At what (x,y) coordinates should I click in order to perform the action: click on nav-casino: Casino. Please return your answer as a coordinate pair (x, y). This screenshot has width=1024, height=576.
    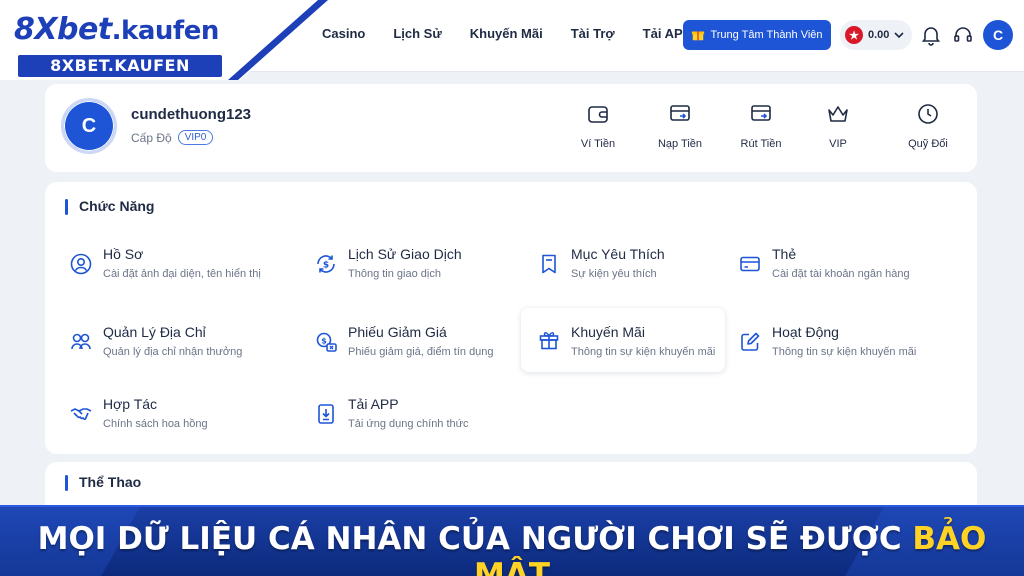
    Looking at the image, I should click on (343, 33).